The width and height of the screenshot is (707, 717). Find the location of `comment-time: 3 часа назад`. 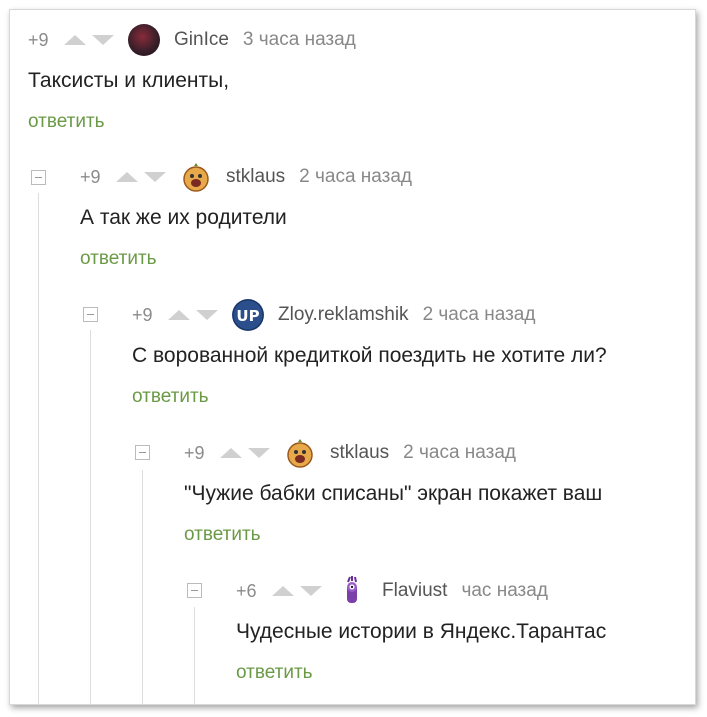

comment-time: 3 часа назад is located at coordinates (299, 39).